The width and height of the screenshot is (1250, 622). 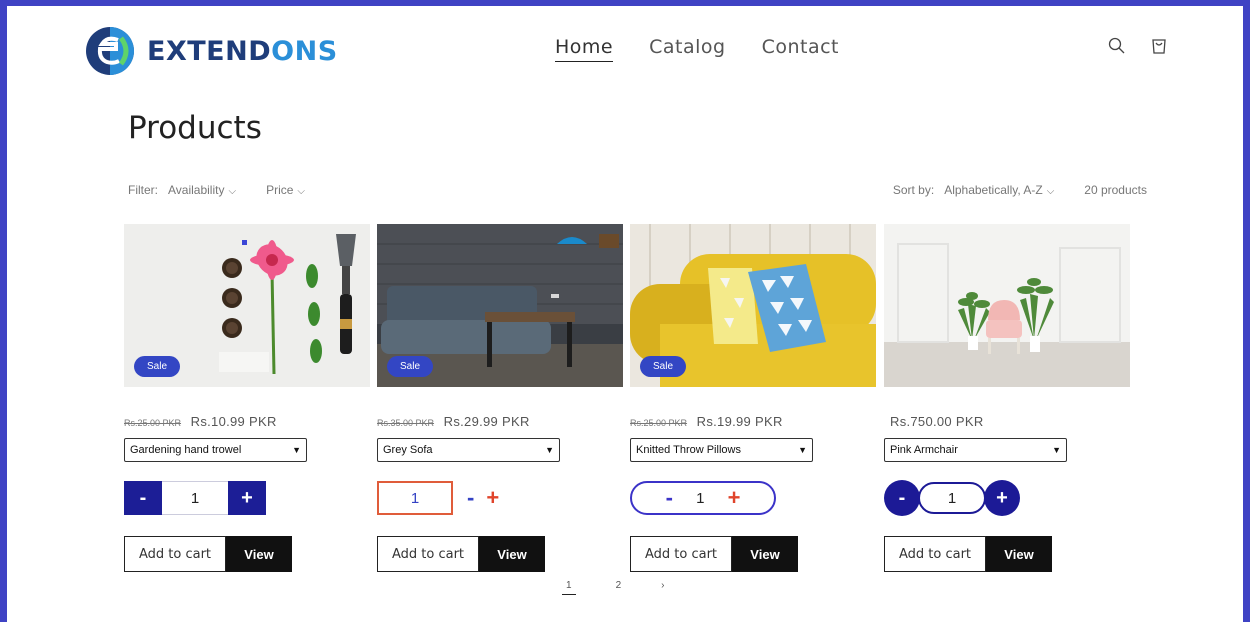 What do you see at coordinates (913, 190) in the screenshot?
I see `sort-label: Sort by:` at bounding box center [913, 190].